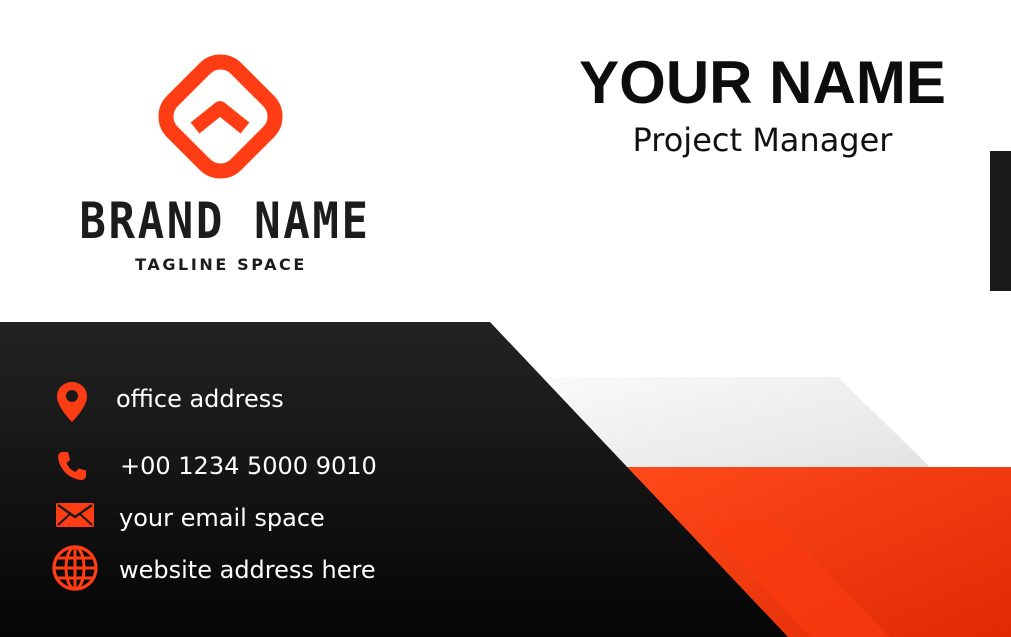  What do you see at coordinates (762, 140) in the screenshot?
I see `person-title: Project Manager` at bounding box center [762, 140].